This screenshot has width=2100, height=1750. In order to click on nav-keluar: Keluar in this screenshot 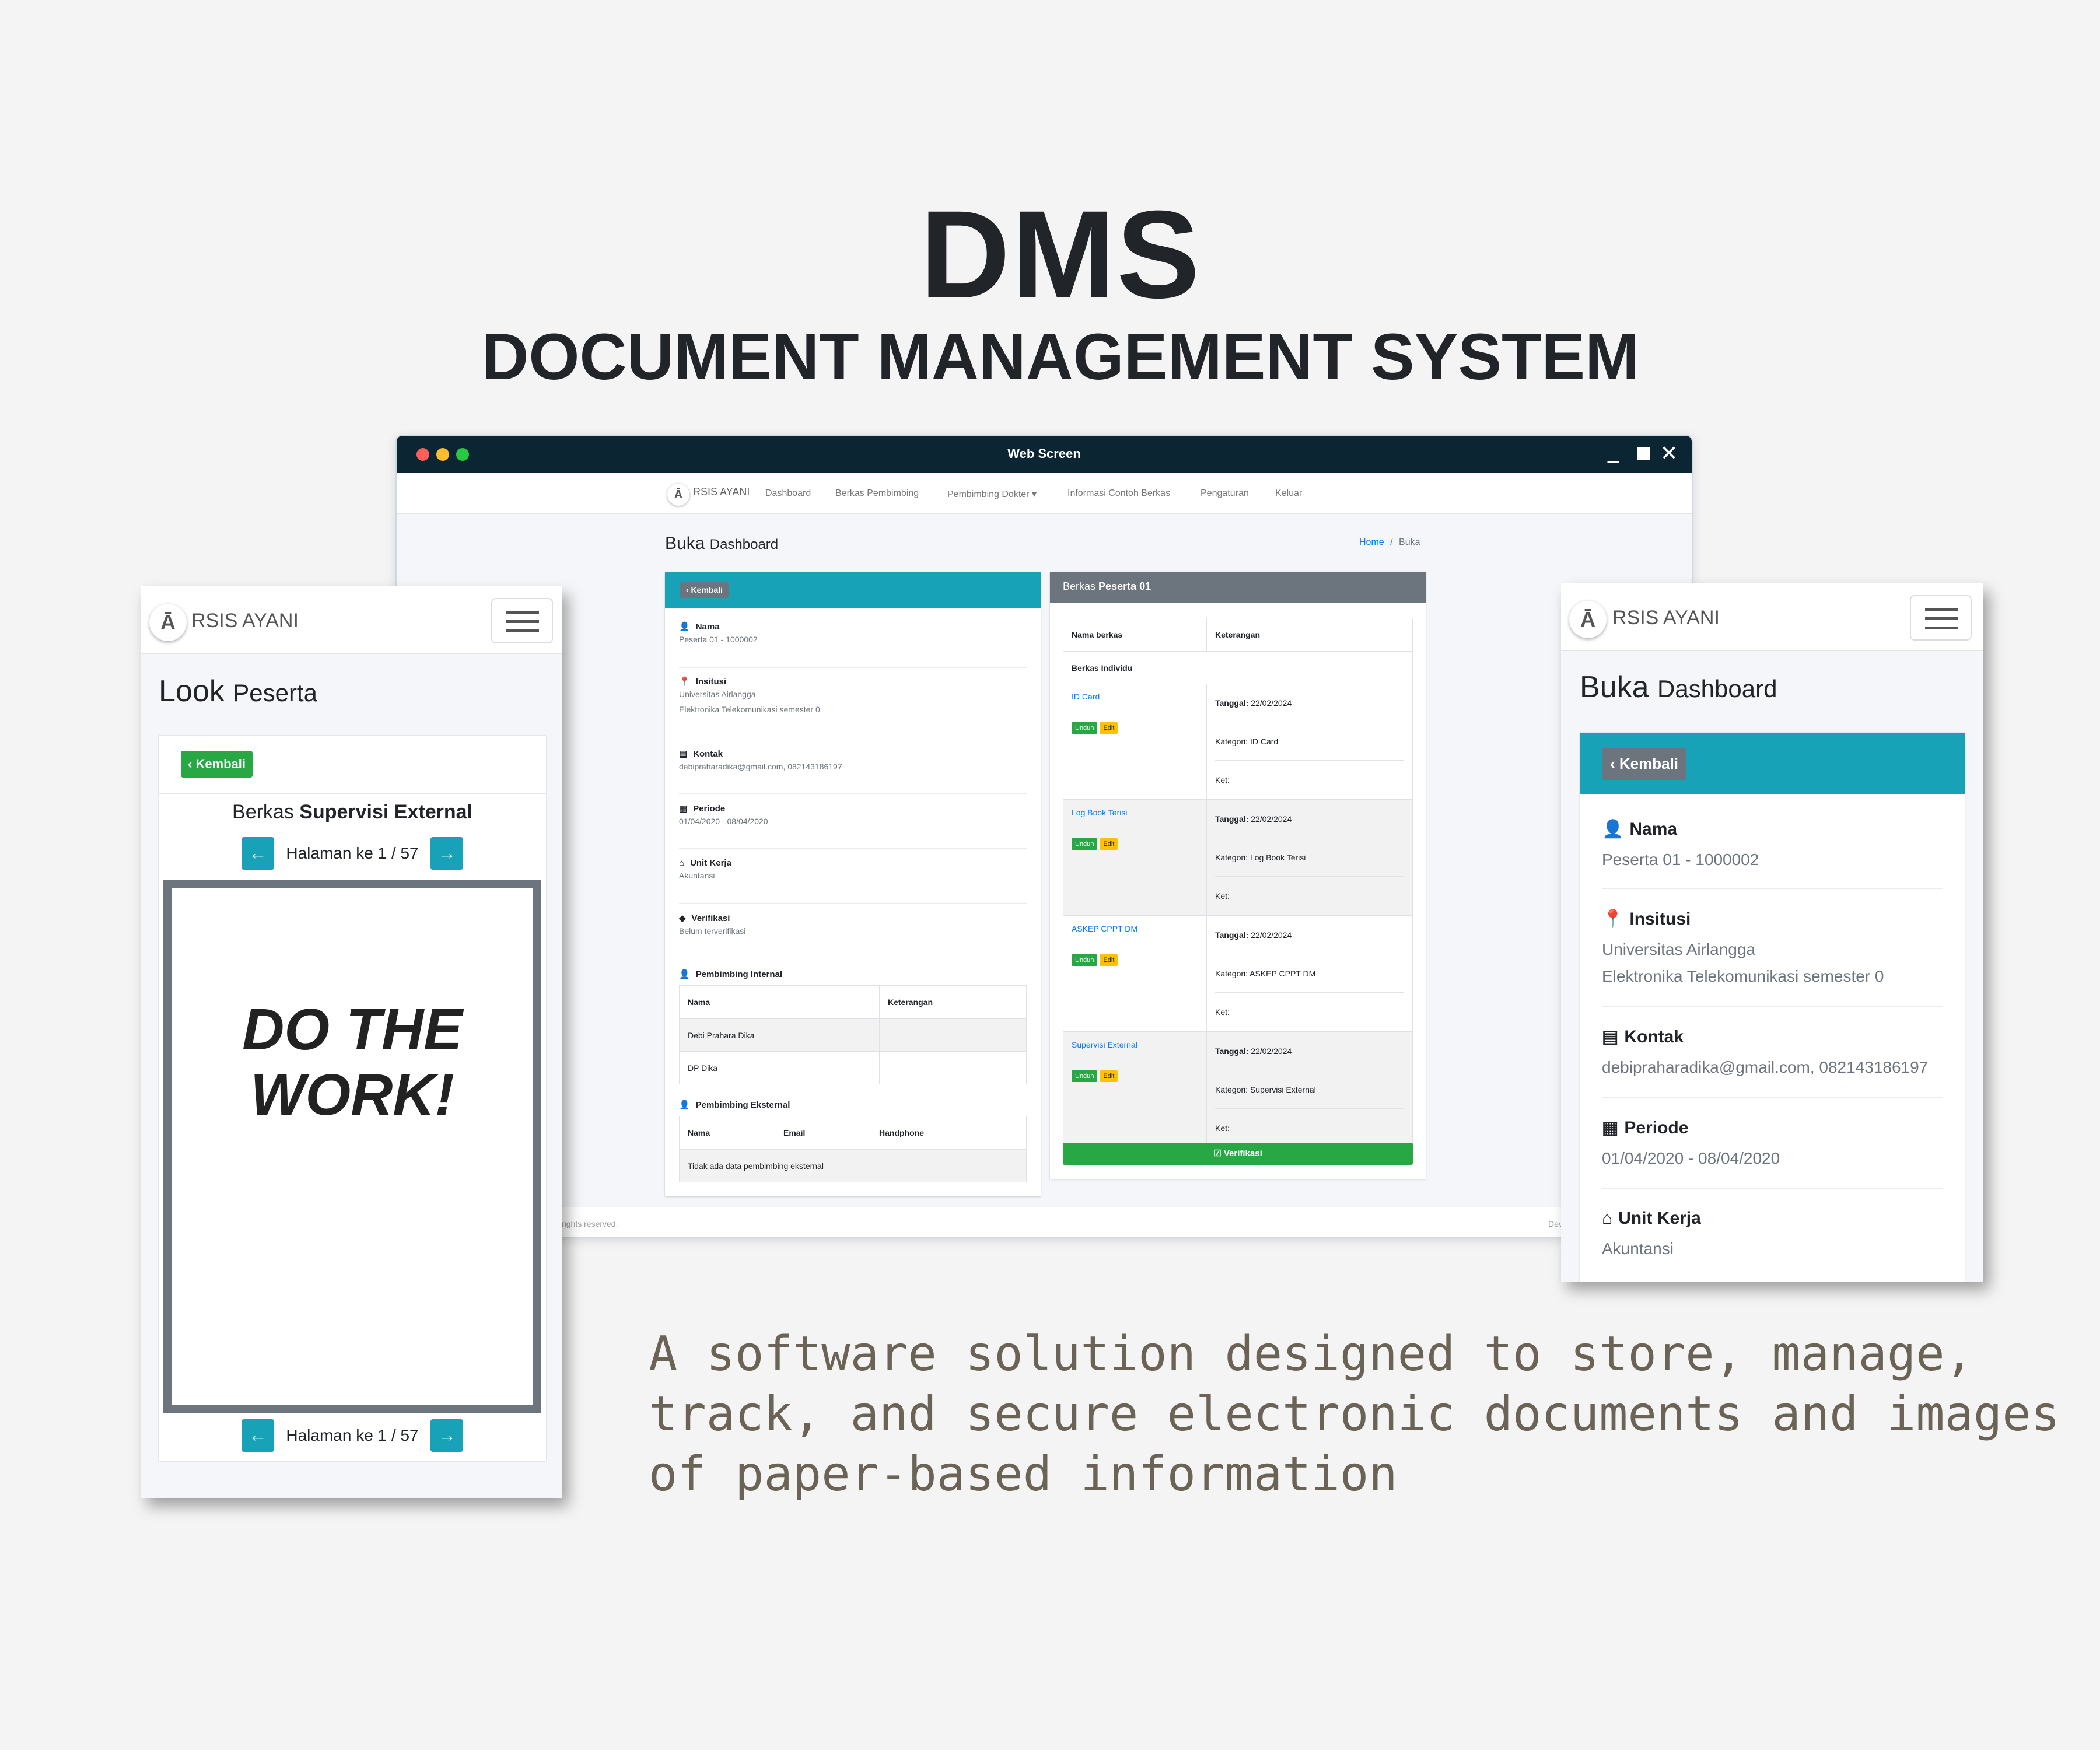, I will do `click(1288, 494)`.